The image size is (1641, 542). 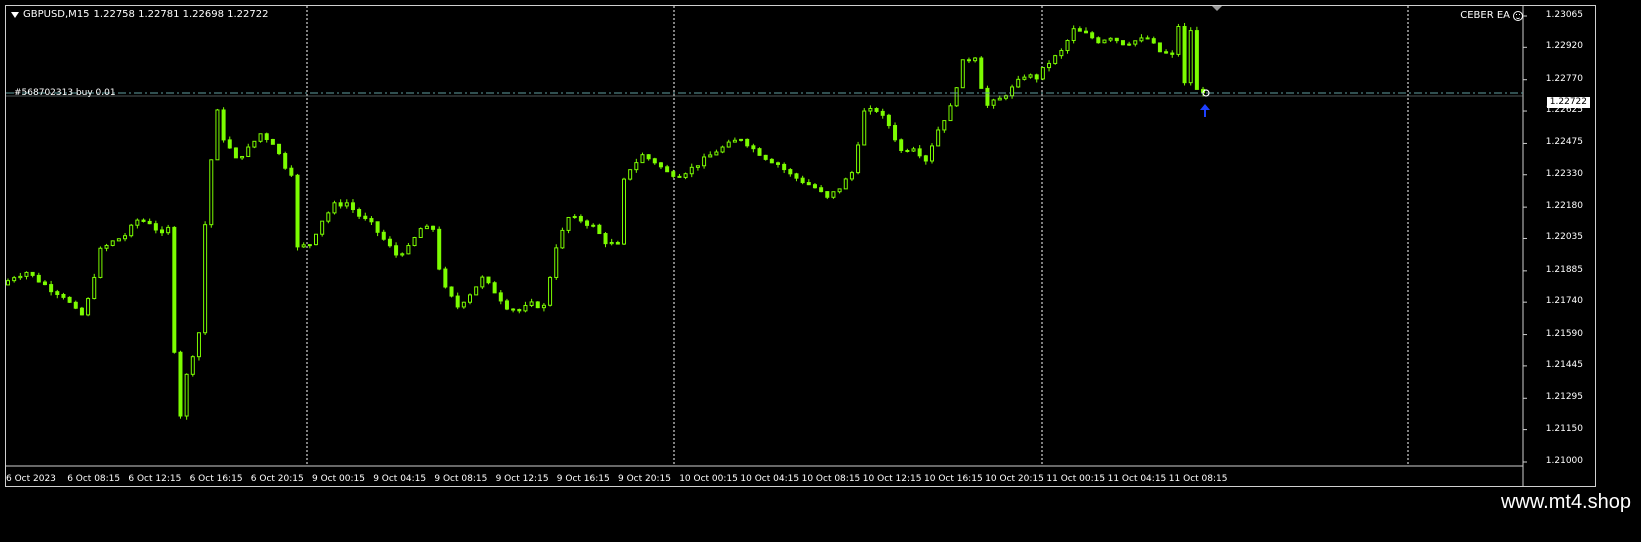 What do you see at coordinates (1491, 15) in the screenshot?
I see `expert-advisor-label: CEBER EA` at bounding box center [1491, 15].